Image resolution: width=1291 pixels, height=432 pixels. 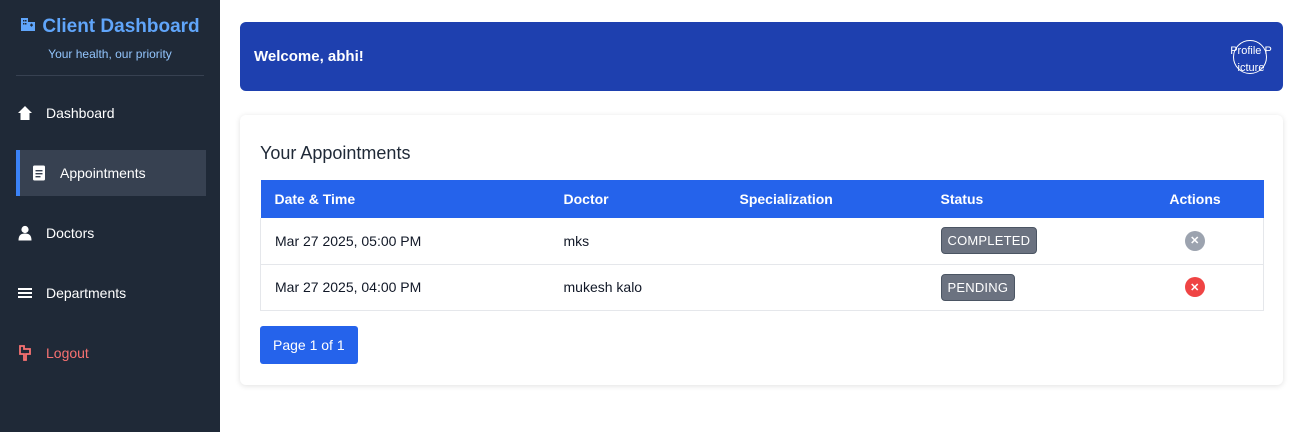 I want to click on sidebar-item-doctors: Doctors, so click(x=110, y=233).